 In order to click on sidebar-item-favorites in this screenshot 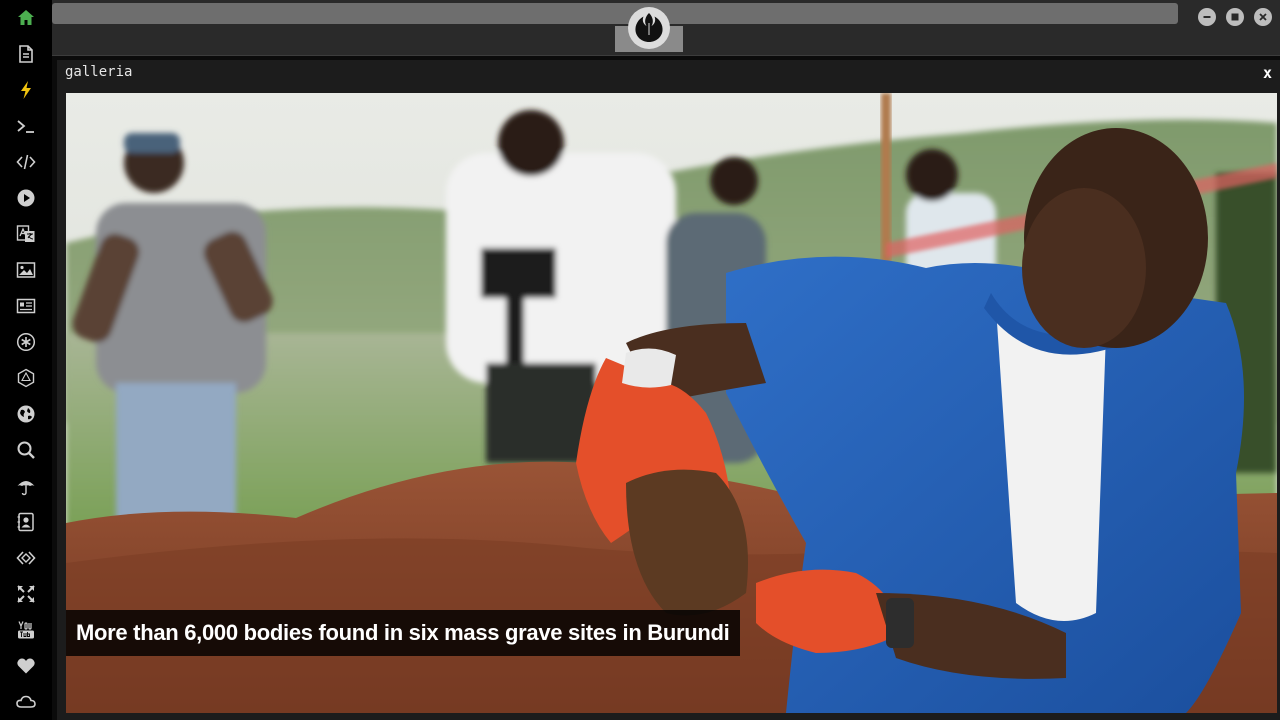, I will do `click(26, 666)`.